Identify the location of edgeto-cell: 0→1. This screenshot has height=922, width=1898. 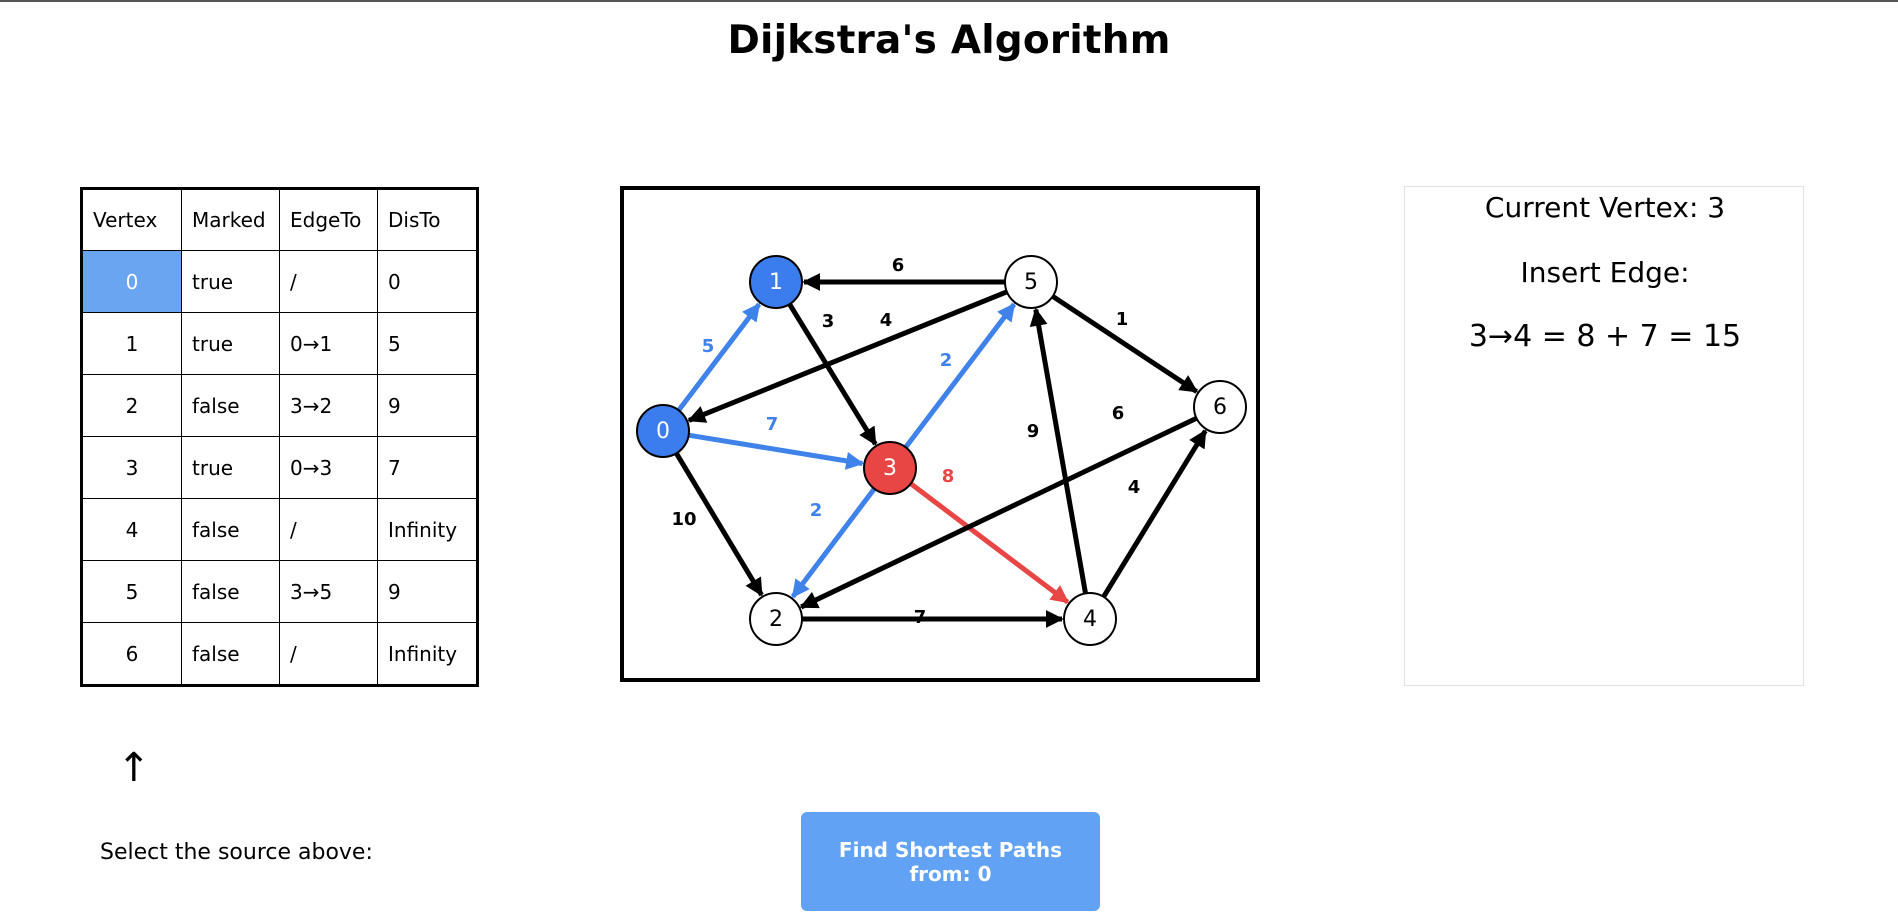
(328, 343).